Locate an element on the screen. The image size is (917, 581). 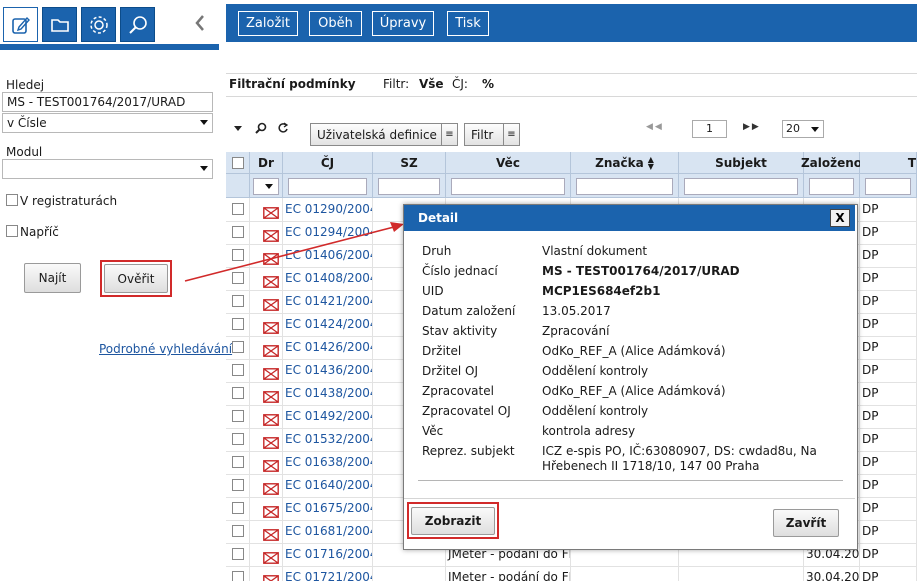
cell-cj: EC 01436/2004 is located at coordinates (328, 370).